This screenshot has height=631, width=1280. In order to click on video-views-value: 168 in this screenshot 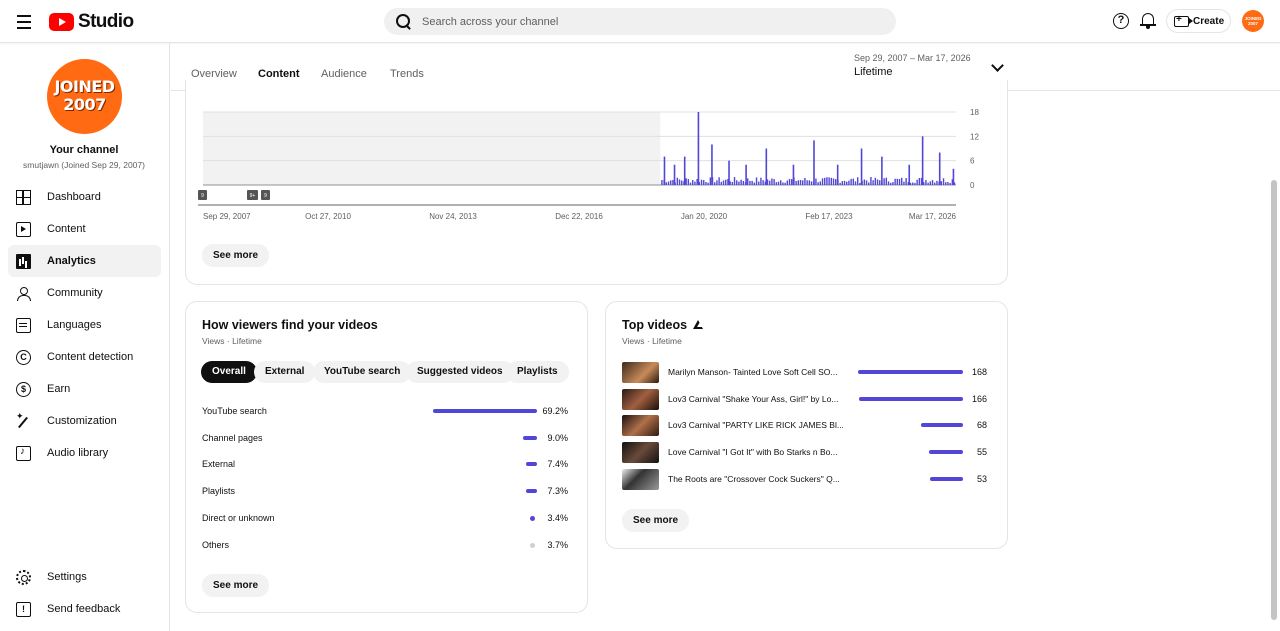, I will do `click(979, 372)`.